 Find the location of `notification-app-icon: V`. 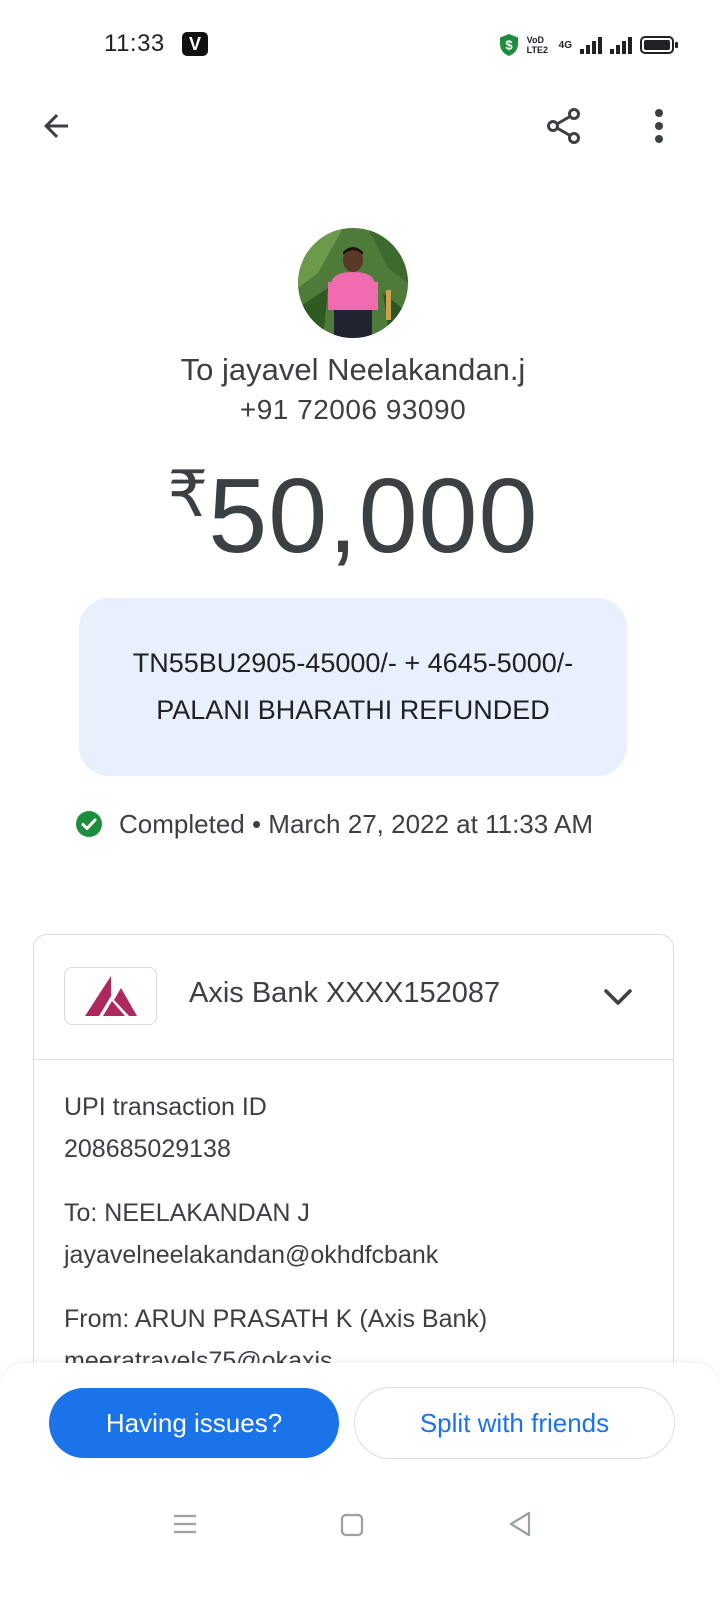

notification-app-icon: V is located at coordinates (195, 44).